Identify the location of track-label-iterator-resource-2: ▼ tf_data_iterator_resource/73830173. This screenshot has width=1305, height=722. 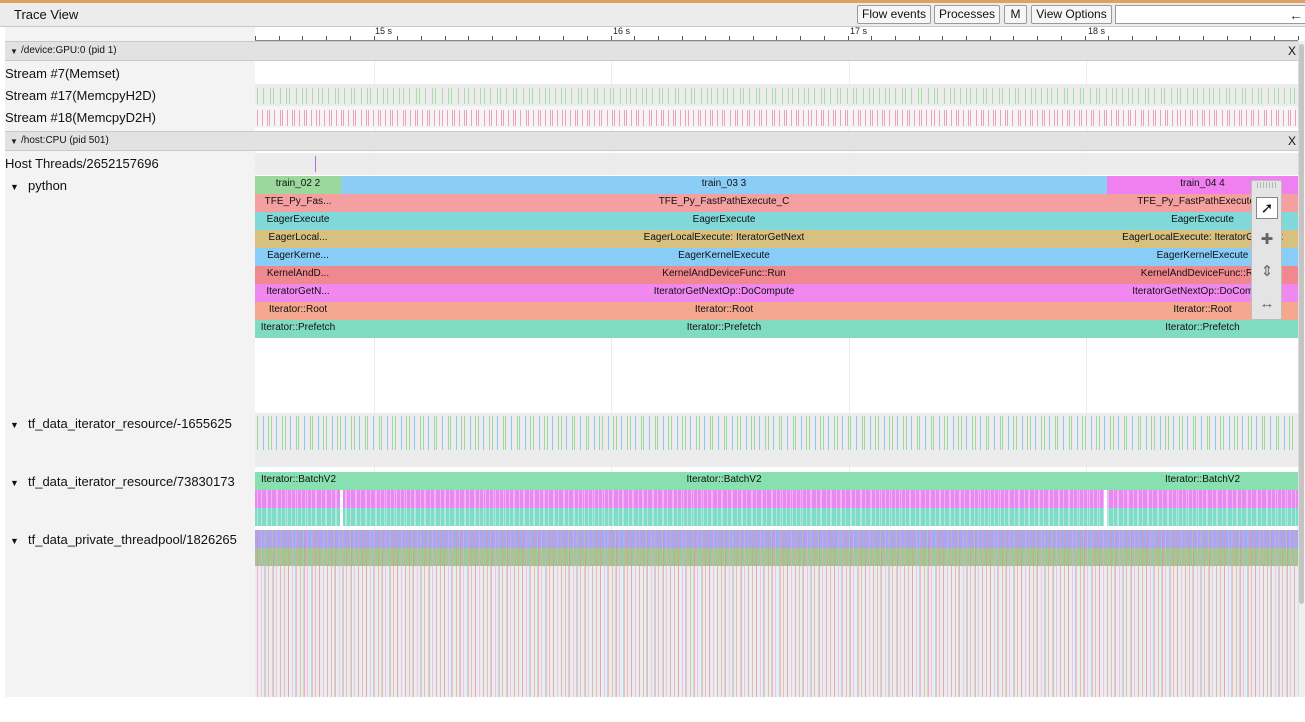
(127, 481).